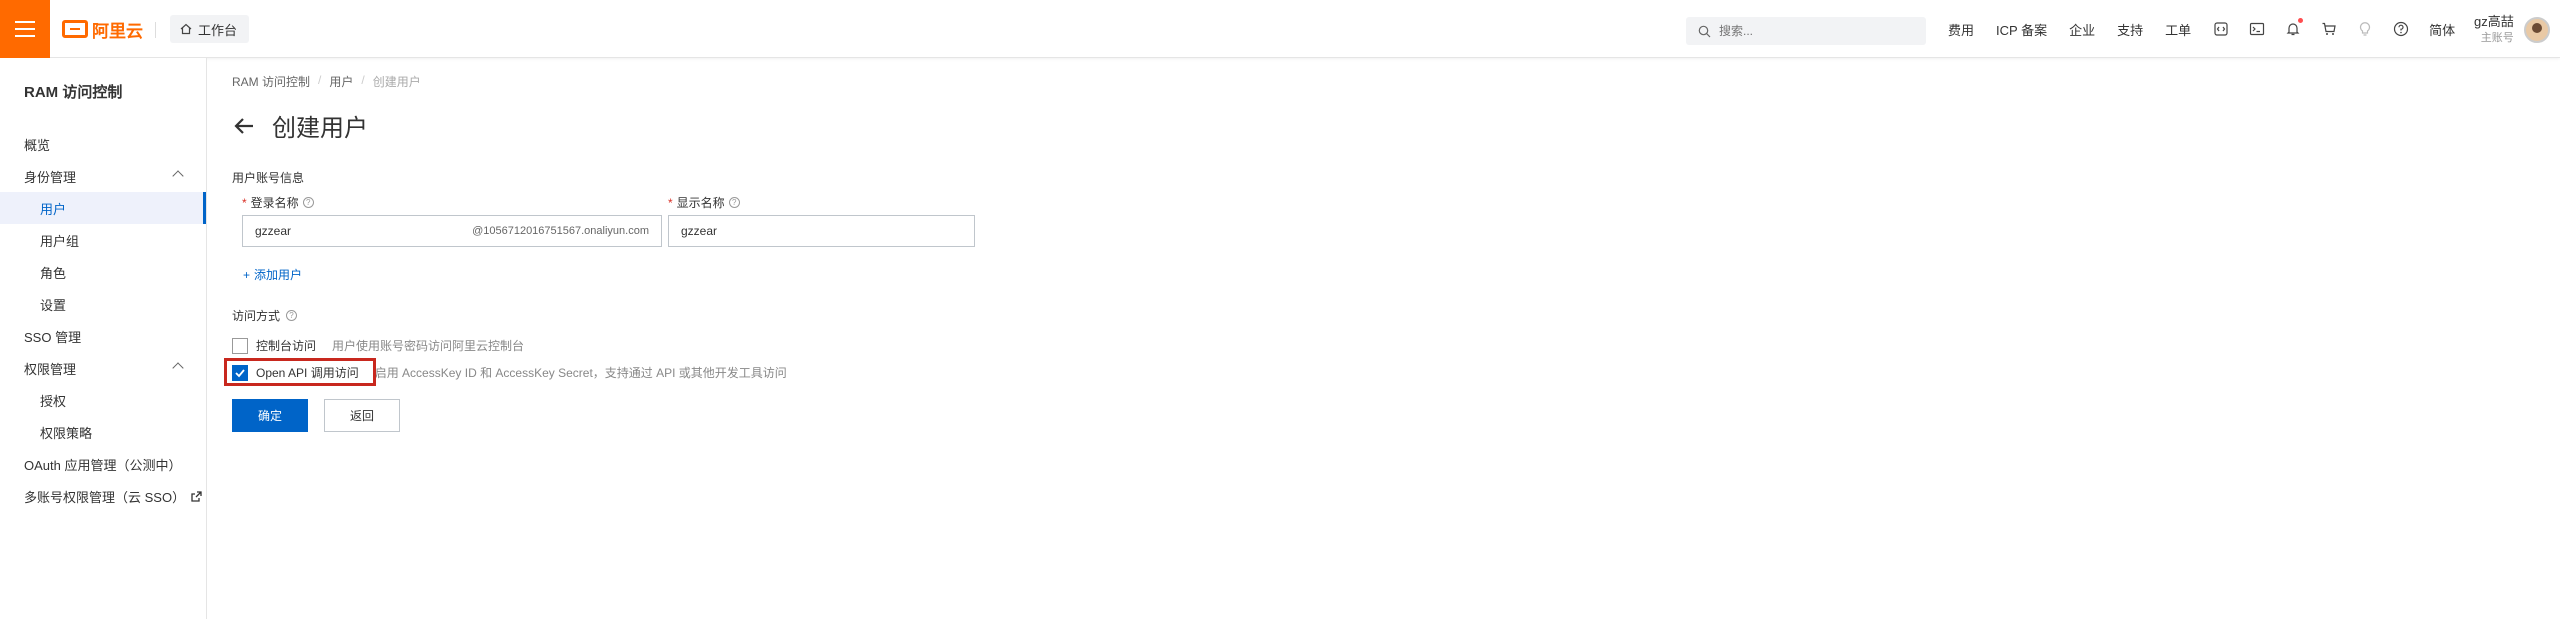 The width and height of the screenshot is (2560, 619). Describe the element at coordinates (103, 272) in the screenshot. I see `sidebar-item-roles: 角色` at that location.